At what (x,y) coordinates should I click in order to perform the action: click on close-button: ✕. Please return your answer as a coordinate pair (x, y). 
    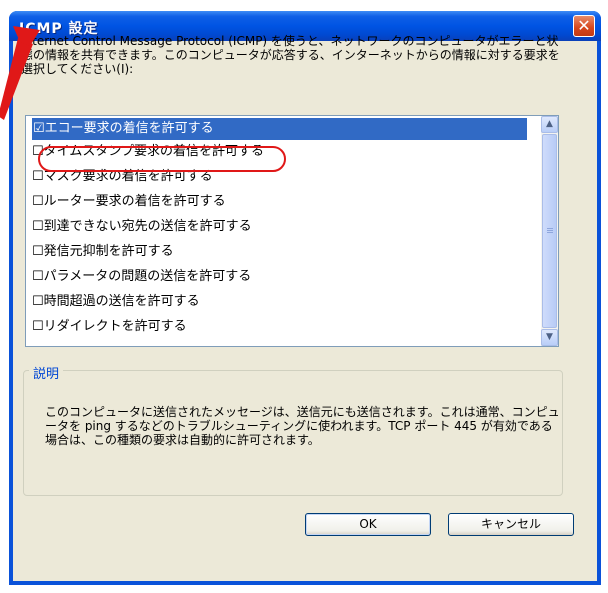
    Looking at the image, I should click on (584, 26).